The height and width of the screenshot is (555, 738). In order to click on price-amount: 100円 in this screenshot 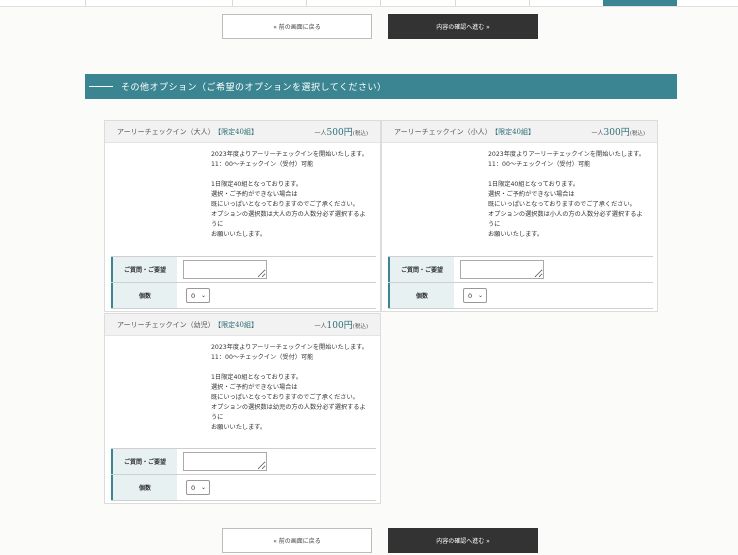, I will do `click(339, 326)`.